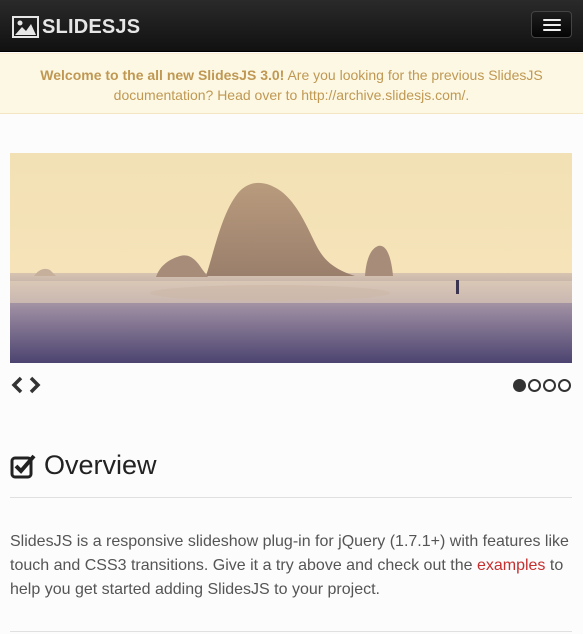  I want to click on chevron-right-icon, so click(35, 385).